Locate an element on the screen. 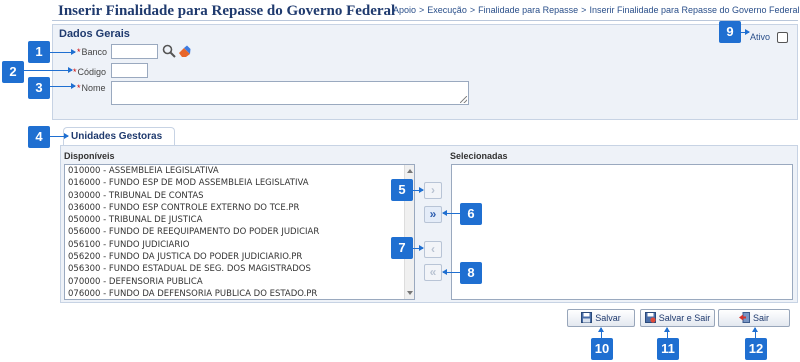 Image resolution: width=800 pixels, height=362 pixels. callout-marker-12: 12 is located at coordinates (756, 349).